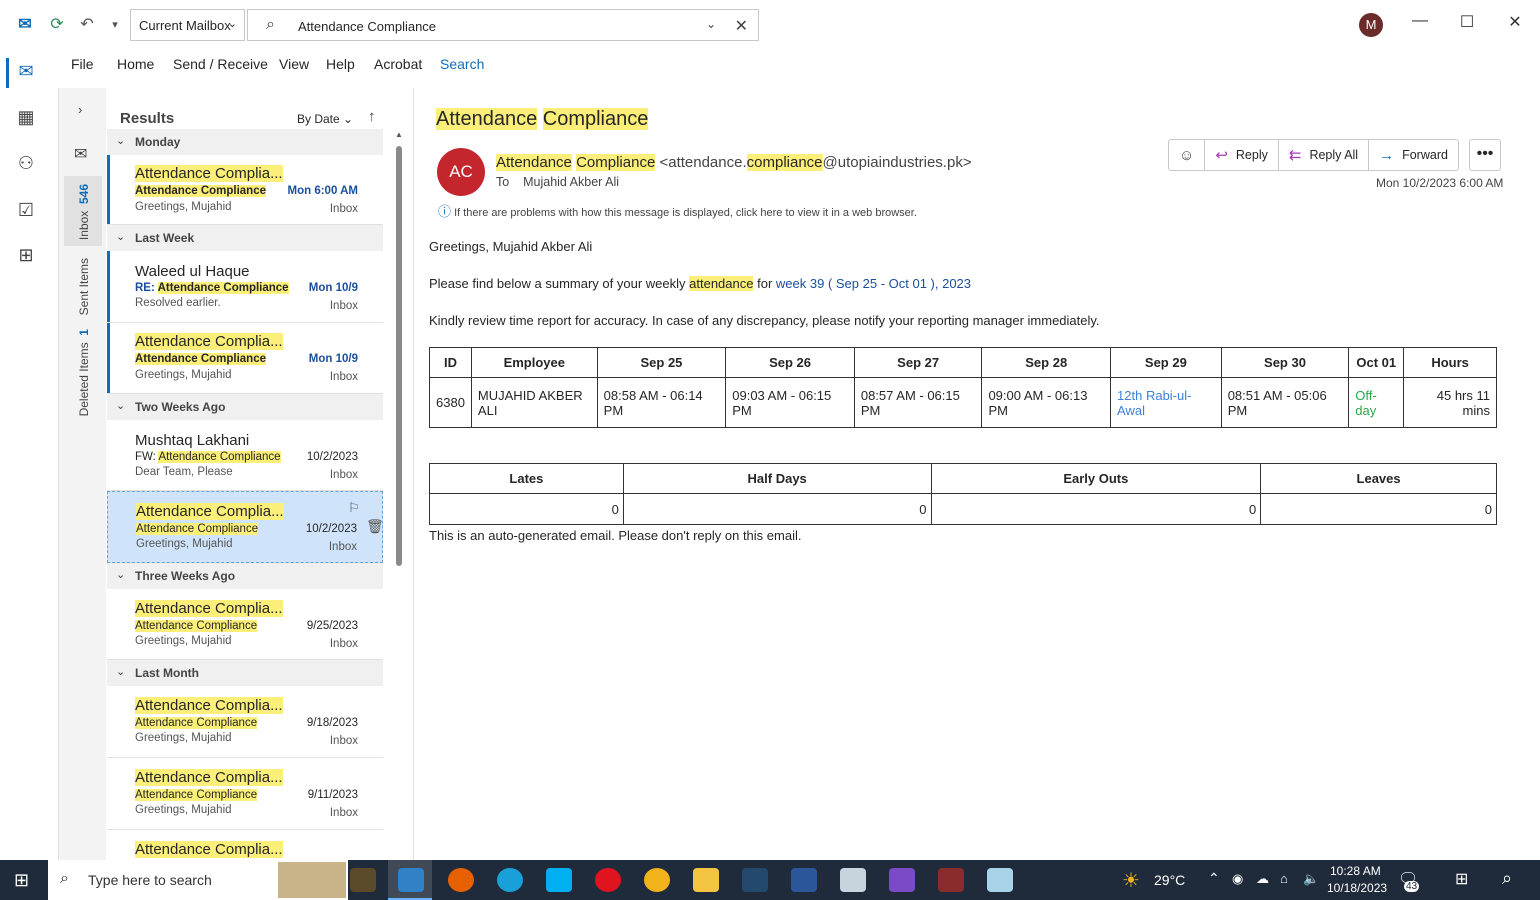 This screenshot has width=1540, height=900. What do you see at coordinates (354, 508) in the screenshot?
I see `flag-icon: ⚐` at bounding box center [354, 508].